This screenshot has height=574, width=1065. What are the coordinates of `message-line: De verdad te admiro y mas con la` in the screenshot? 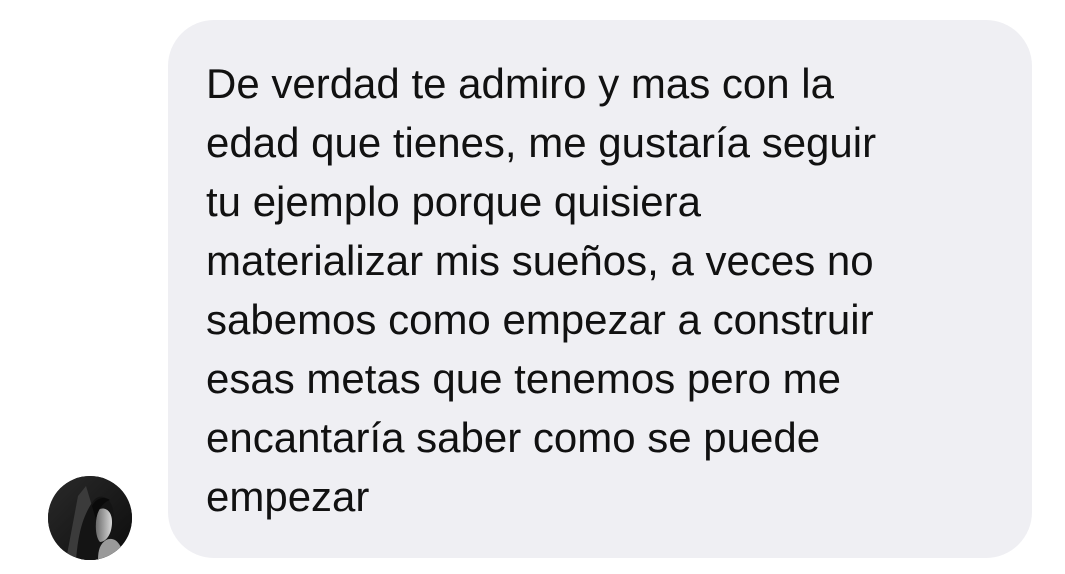 It's located at (520, 83).